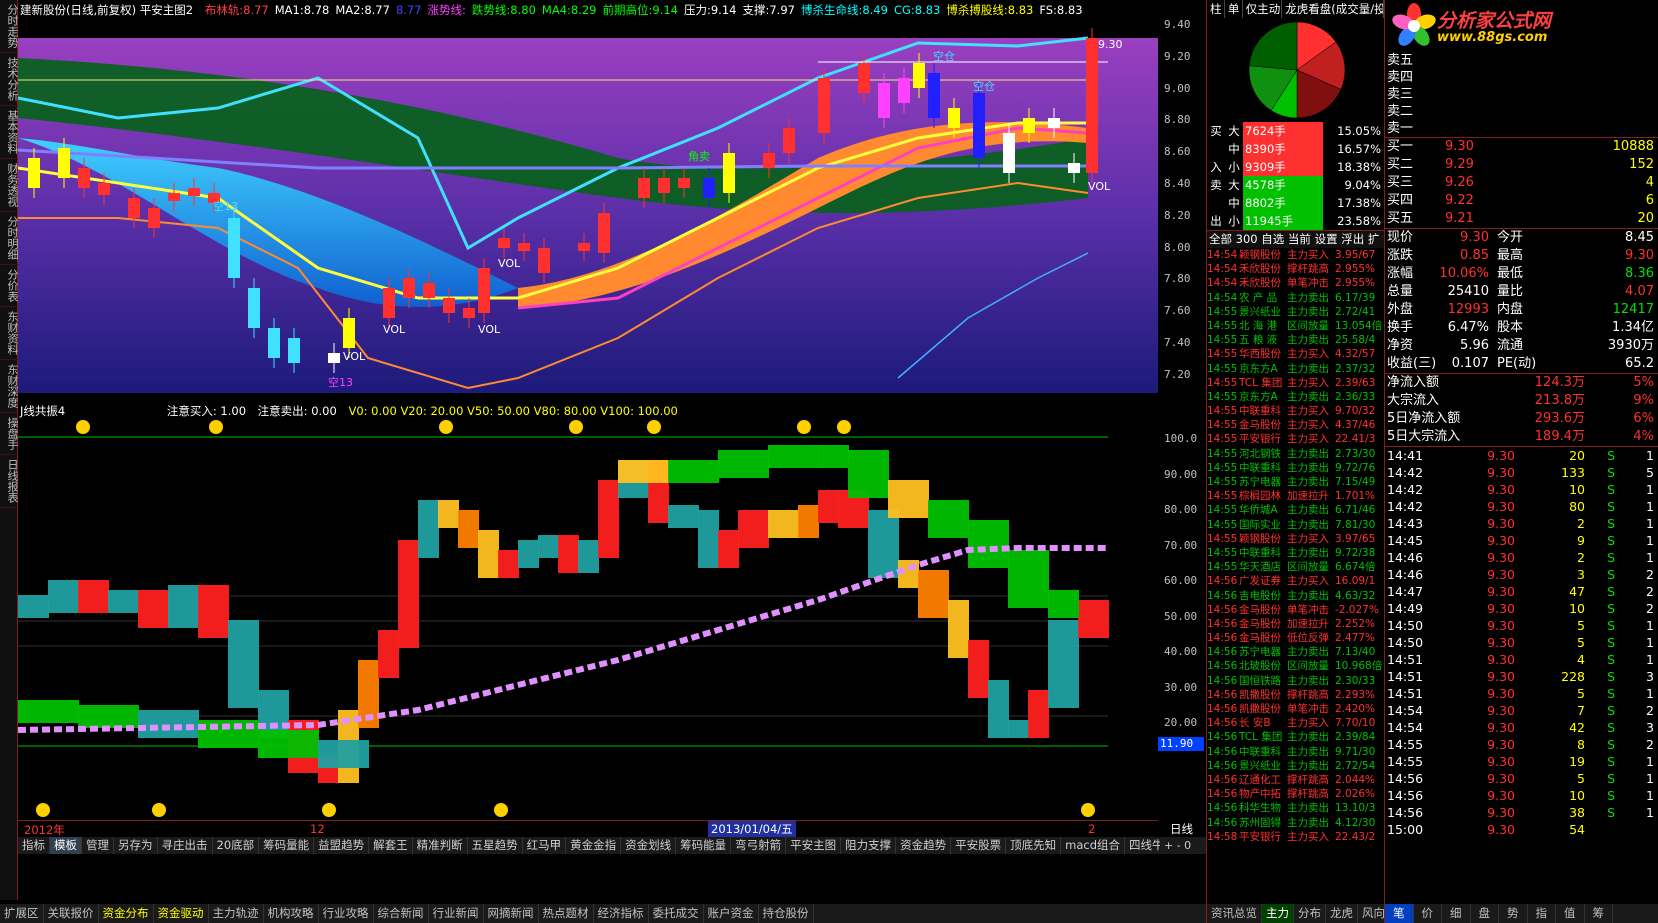 The width and height of the screenshot is (1658, 923). Describe the element at coordinates (495, 845) in the screenshot. I see `indicator-tab-10: 五星趋势` at that location.